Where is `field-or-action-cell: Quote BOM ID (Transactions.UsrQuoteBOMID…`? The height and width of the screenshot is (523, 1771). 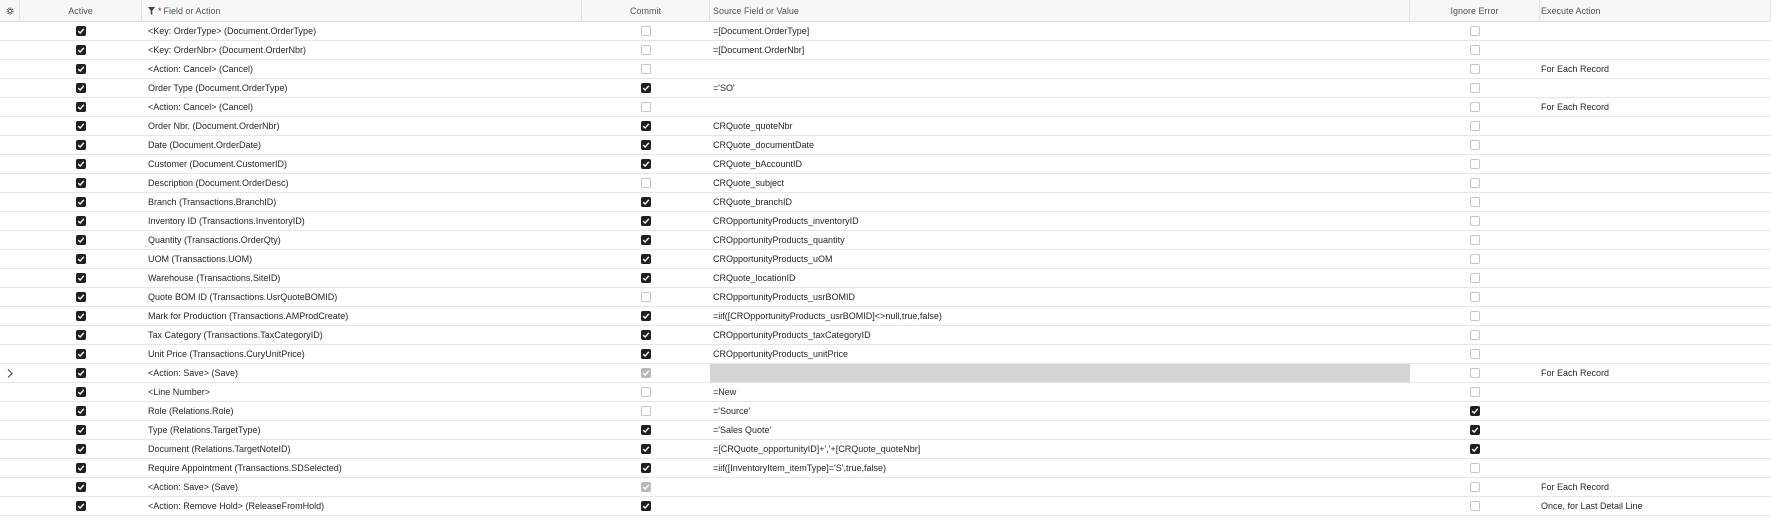 field-or-action-cell: Quote BOM ID (Transactions.UsrQuoteBOMID… is located at coordinates (362, 297).